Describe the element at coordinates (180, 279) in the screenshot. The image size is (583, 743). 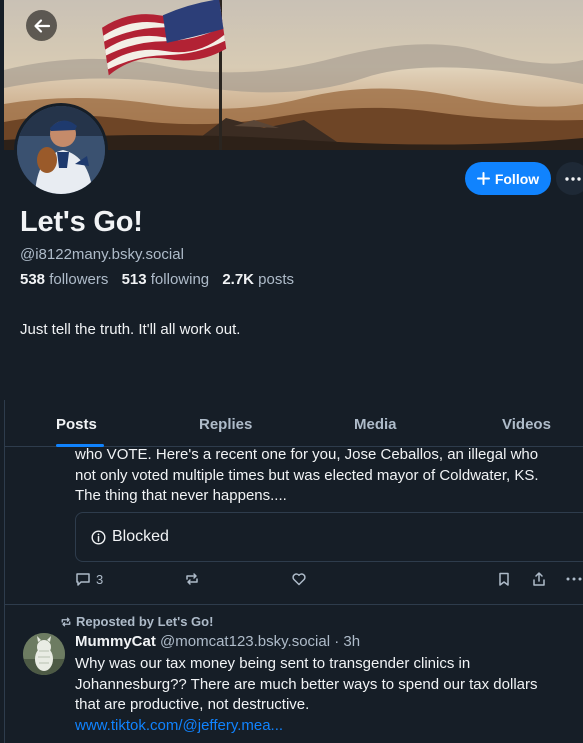
I see `following-label: following` at that location.